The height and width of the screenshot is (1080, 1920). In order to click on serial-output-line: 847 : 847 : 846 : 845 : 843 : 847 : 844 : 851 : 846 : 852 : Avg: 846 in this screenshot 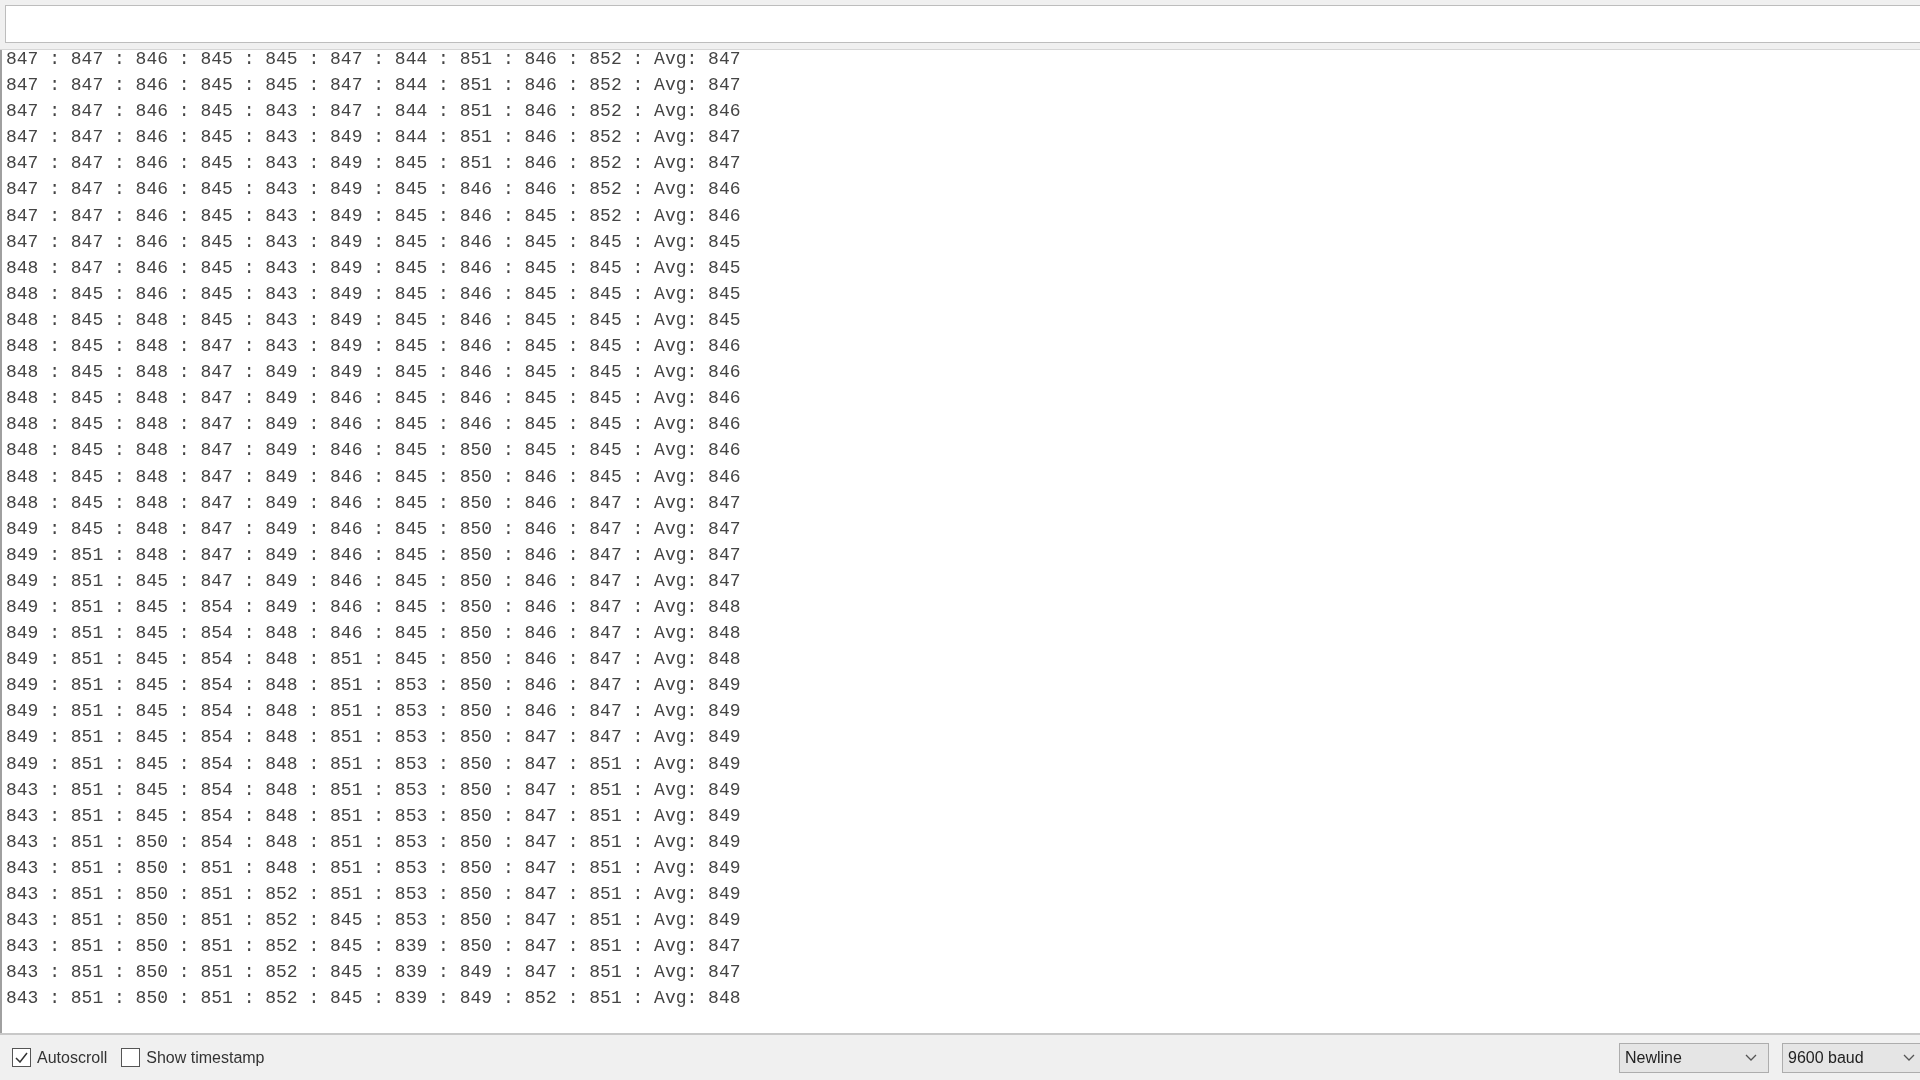, I will do `click(373, 112)`.